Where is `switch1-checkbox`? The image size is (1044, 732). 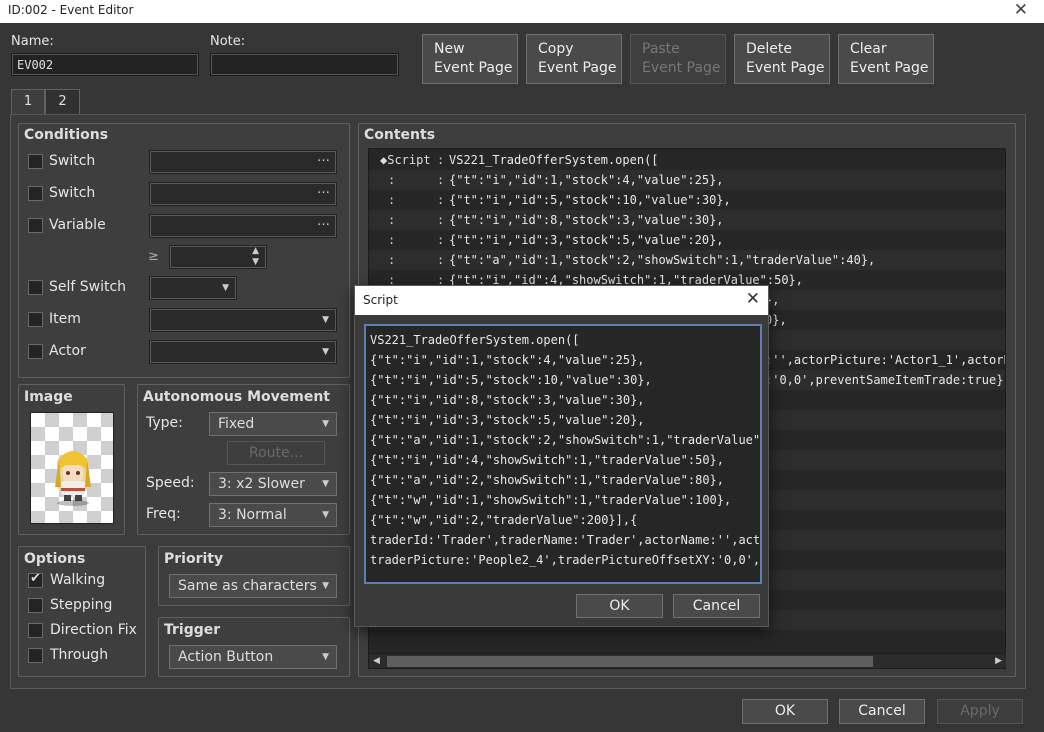
switch1-checkbox is located at coordinates (35, 161).